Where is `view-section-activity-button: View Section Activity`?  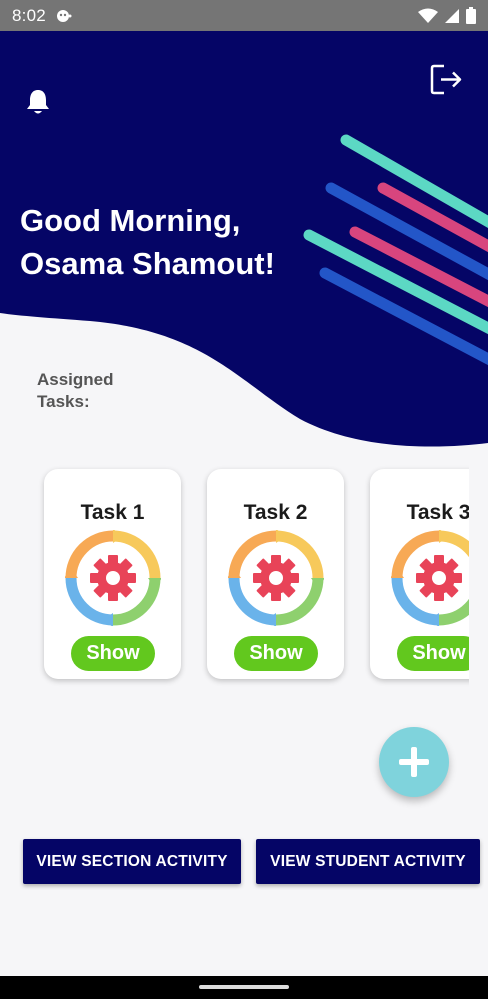 view-section-activity-button: View Section Activity is located at coordinates (132, 861).